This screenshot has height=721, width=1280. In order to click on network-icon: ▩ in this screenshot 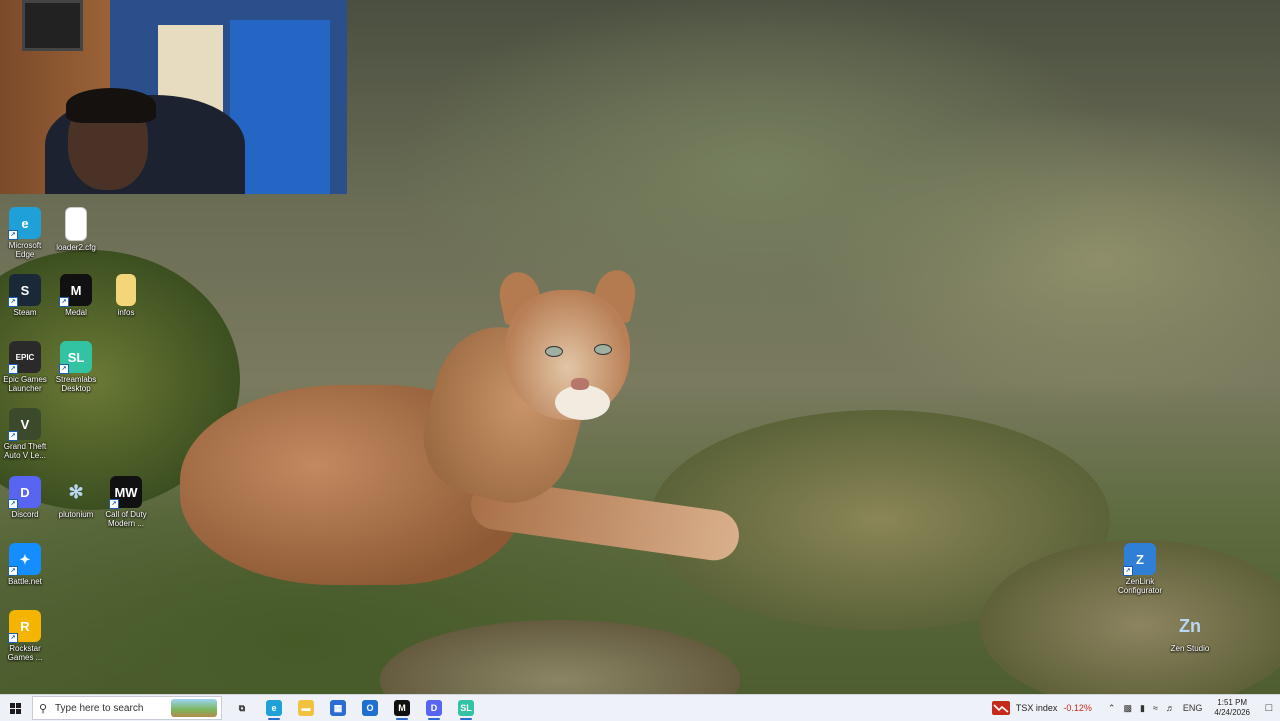, I will do `click(1127, 708)`.